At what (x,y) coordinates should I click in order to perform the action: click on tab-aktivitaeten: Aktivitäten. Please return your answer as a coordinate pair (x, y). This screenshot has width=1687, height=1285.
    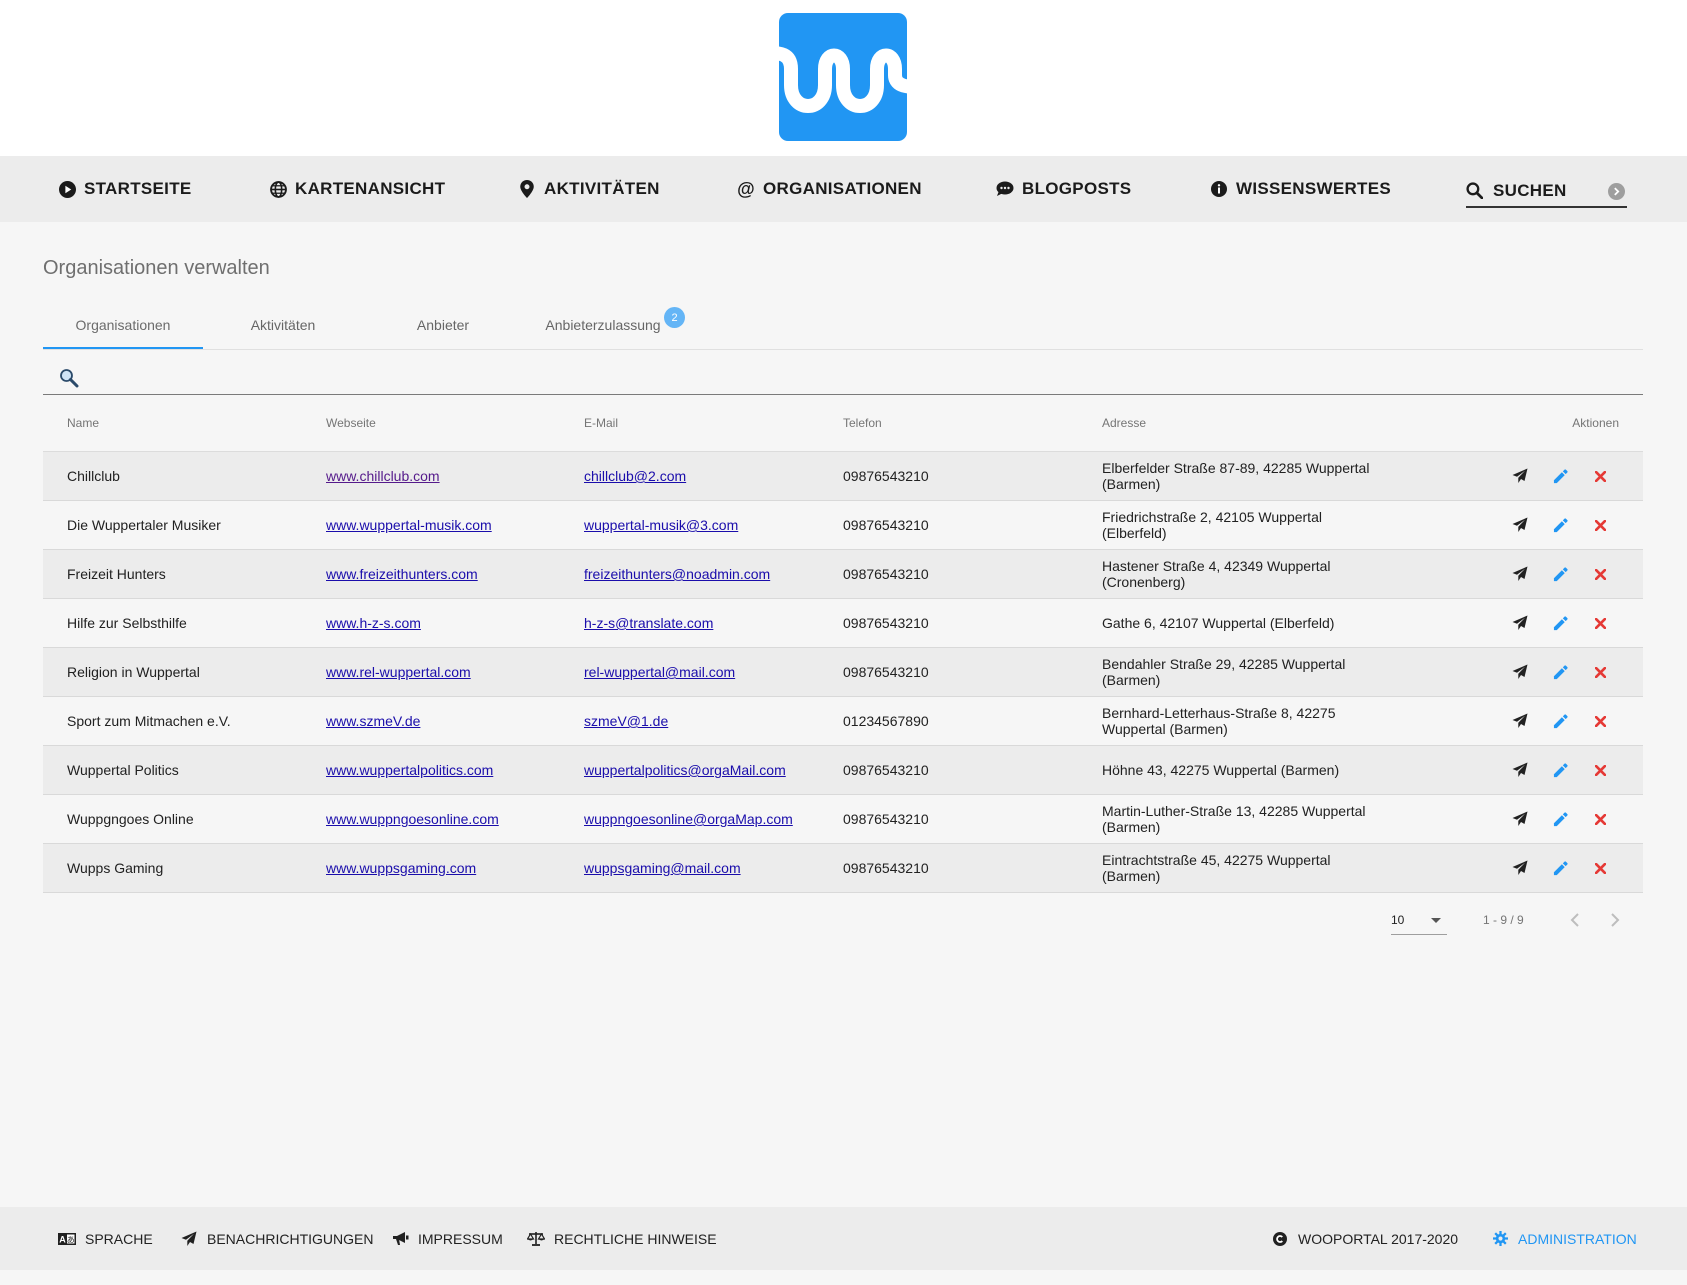
    Looking at the image, I should click on (283, 325).